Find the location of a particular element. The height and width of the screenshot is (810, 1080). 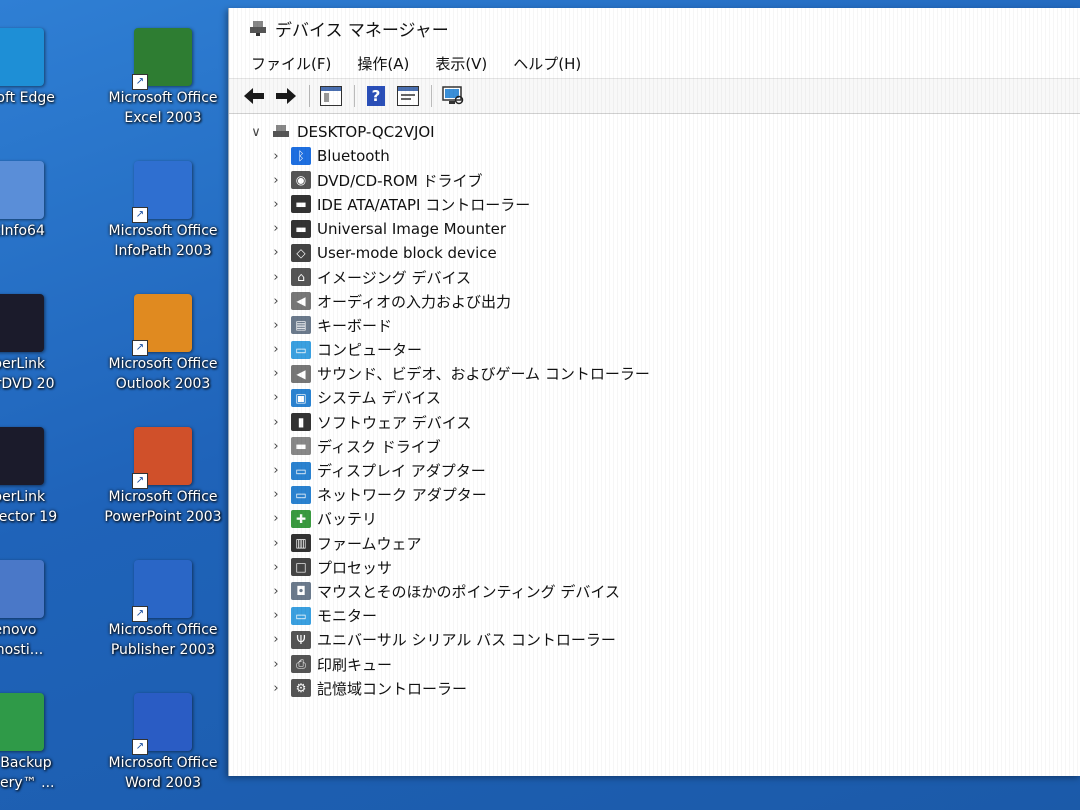

help-icon: ? is located at coordinates (376, 96).